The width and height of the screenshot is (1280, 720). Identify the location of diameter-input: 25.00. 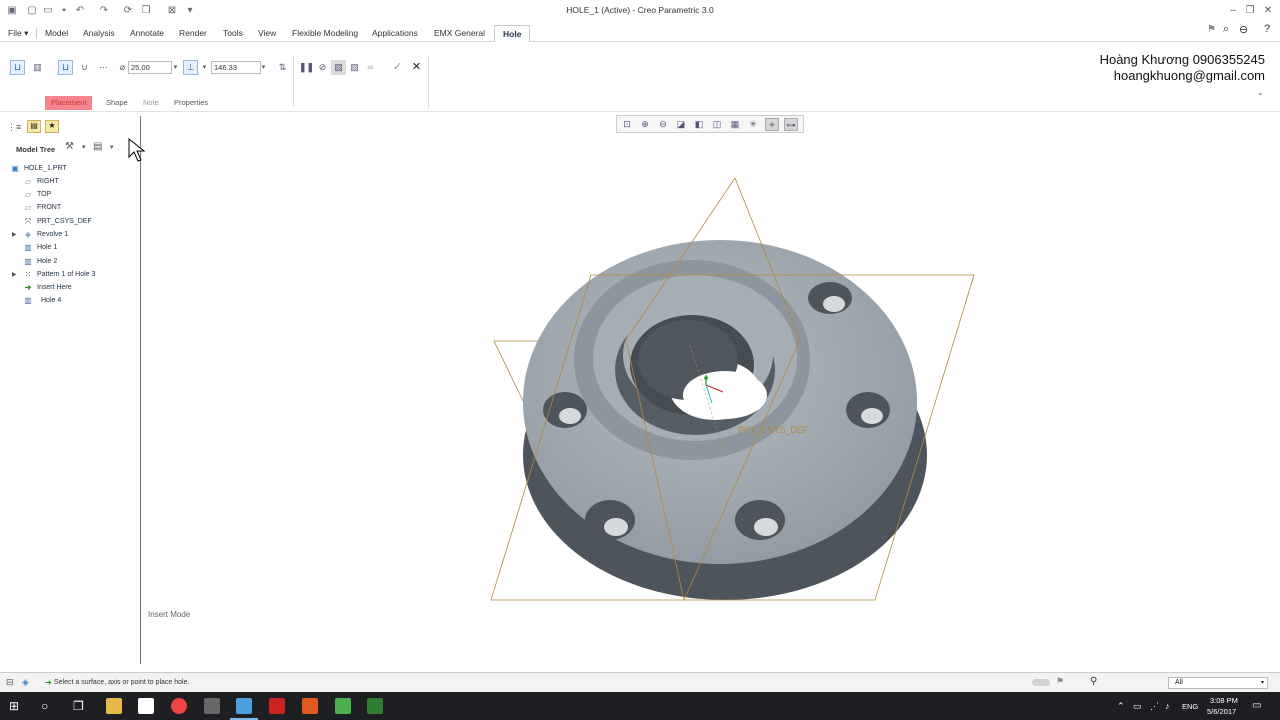
(150, 67).